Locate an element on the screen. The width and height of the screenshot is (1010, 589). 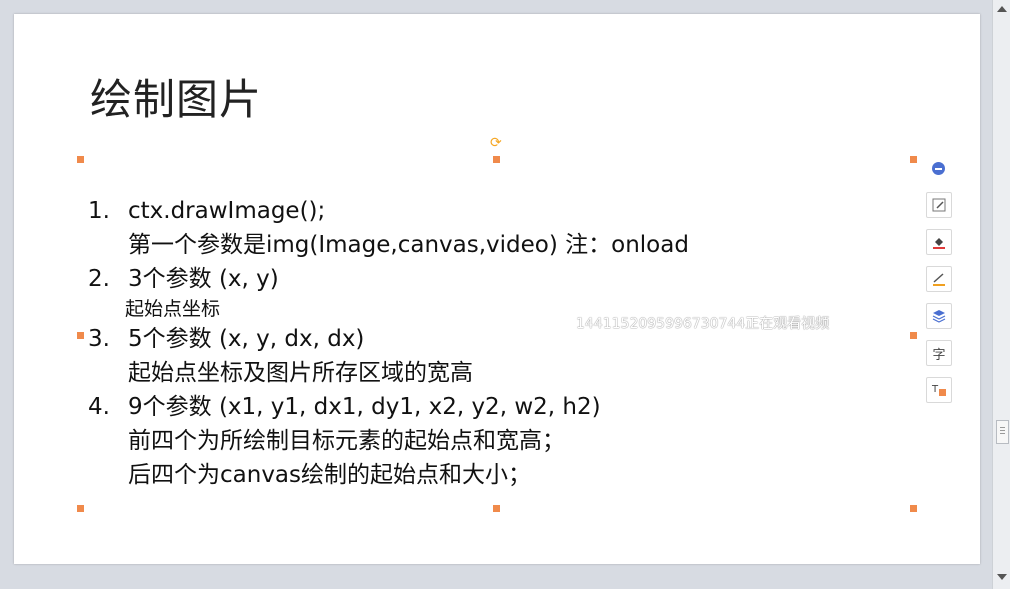
resize-handle-bottom-right is located at coordinates (913, 508).